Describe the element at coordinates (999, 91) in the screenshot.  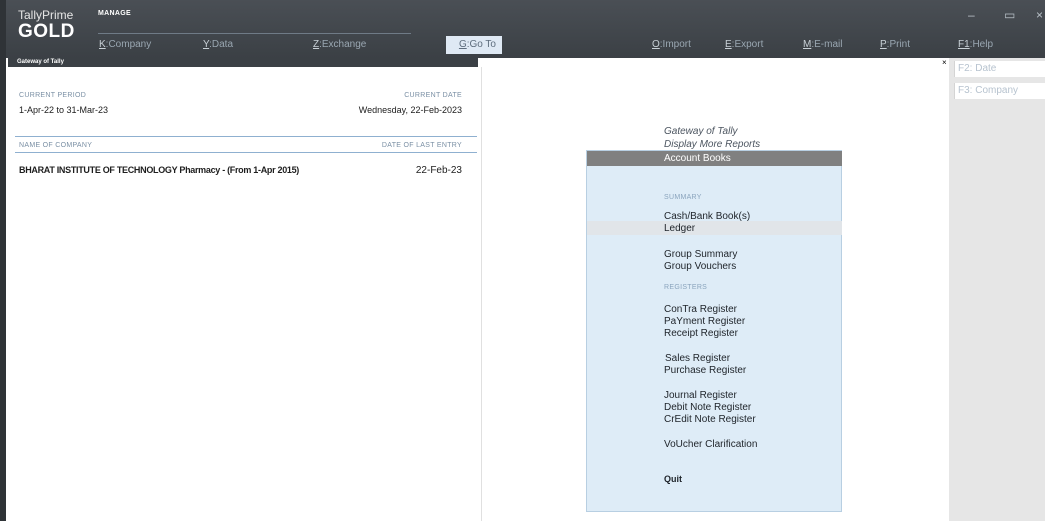
I see `f3-company-button: F3: Company` at that location.